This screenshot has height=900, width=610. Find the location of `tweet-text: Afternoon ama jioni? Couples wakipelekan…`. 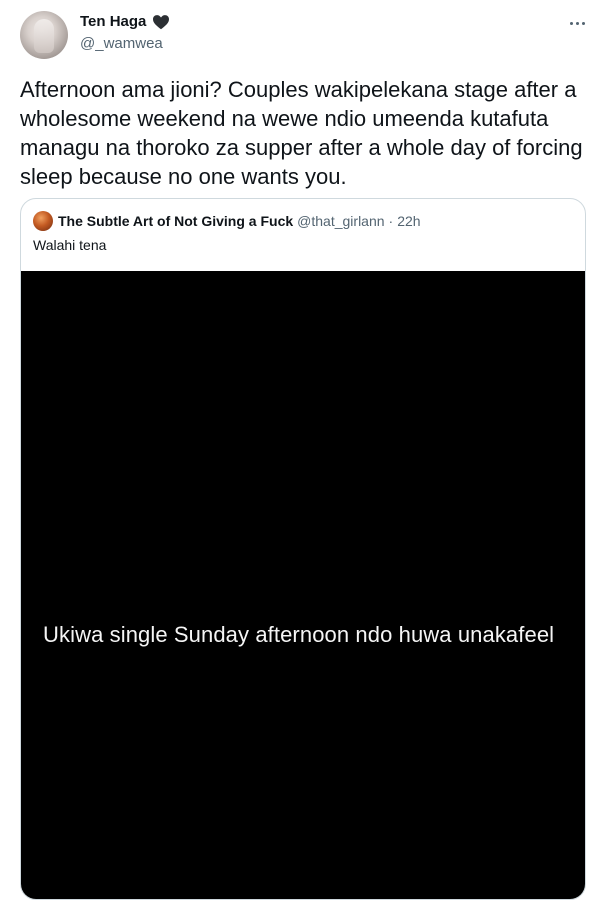

tweet-text: Afternoon ama jioni? Couples wakipelekan… is located at coordinates (301, 133).